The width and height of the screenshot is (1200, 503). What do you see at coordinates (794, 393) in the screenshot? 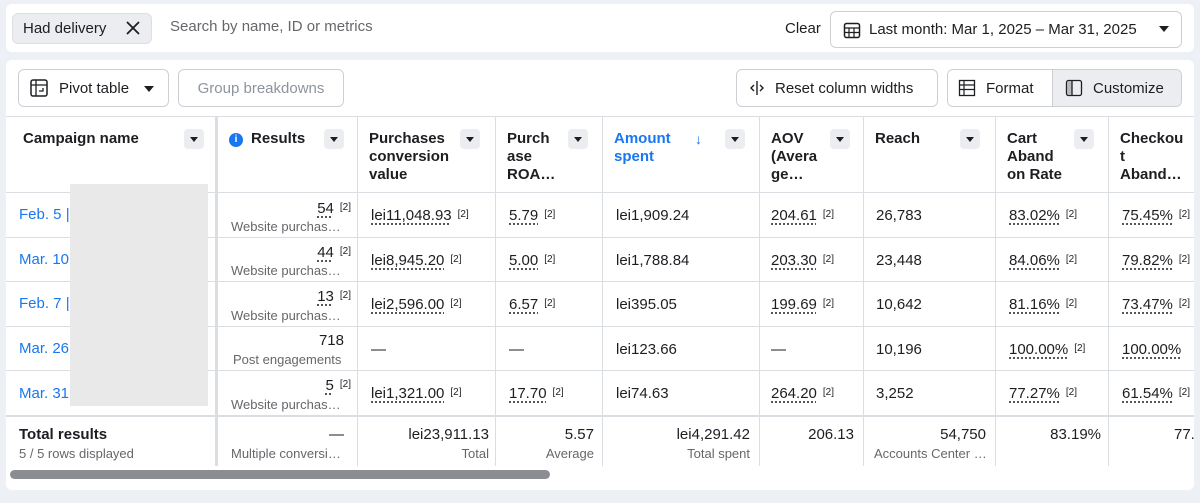
I see `aov-value: 264.20` at bounding box center [794, 393].